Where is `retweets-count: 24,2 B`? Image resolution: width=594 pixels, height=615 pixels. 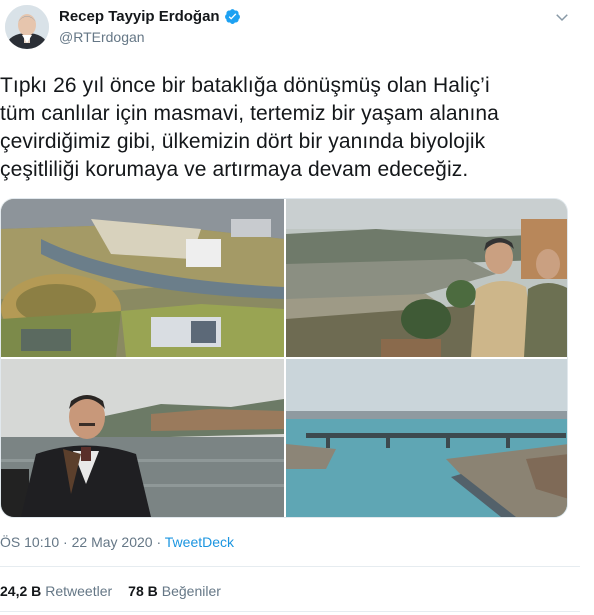 retweets-count: 24,2 B is located at coordinates (21, 591).